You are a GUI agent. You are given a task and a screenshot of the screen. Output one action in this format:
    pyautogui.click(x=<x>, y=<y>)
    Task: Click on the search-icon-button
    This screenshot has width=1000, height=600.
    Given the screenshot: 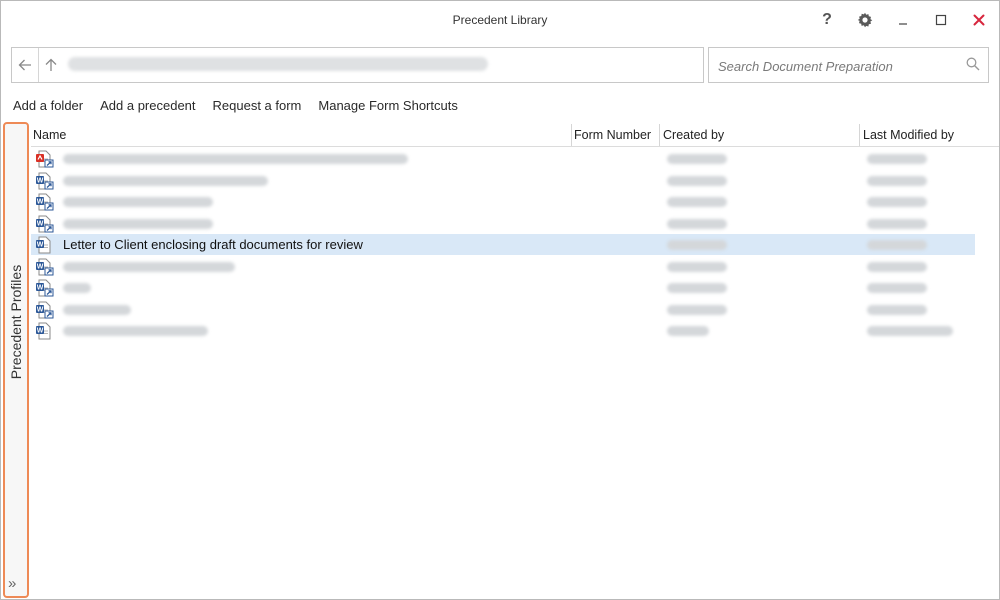 What is the action you would take?
    pyautogui.click(x=973, y=65)
    